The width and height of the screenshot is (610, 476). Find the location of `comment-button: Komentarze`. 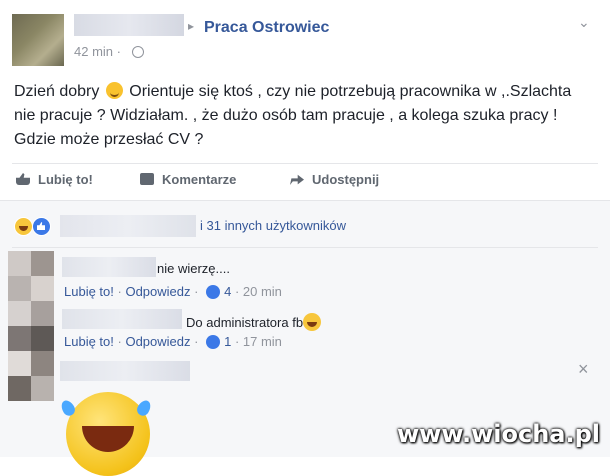

comment-button: Komentarze is located at coordinates (188, 179).